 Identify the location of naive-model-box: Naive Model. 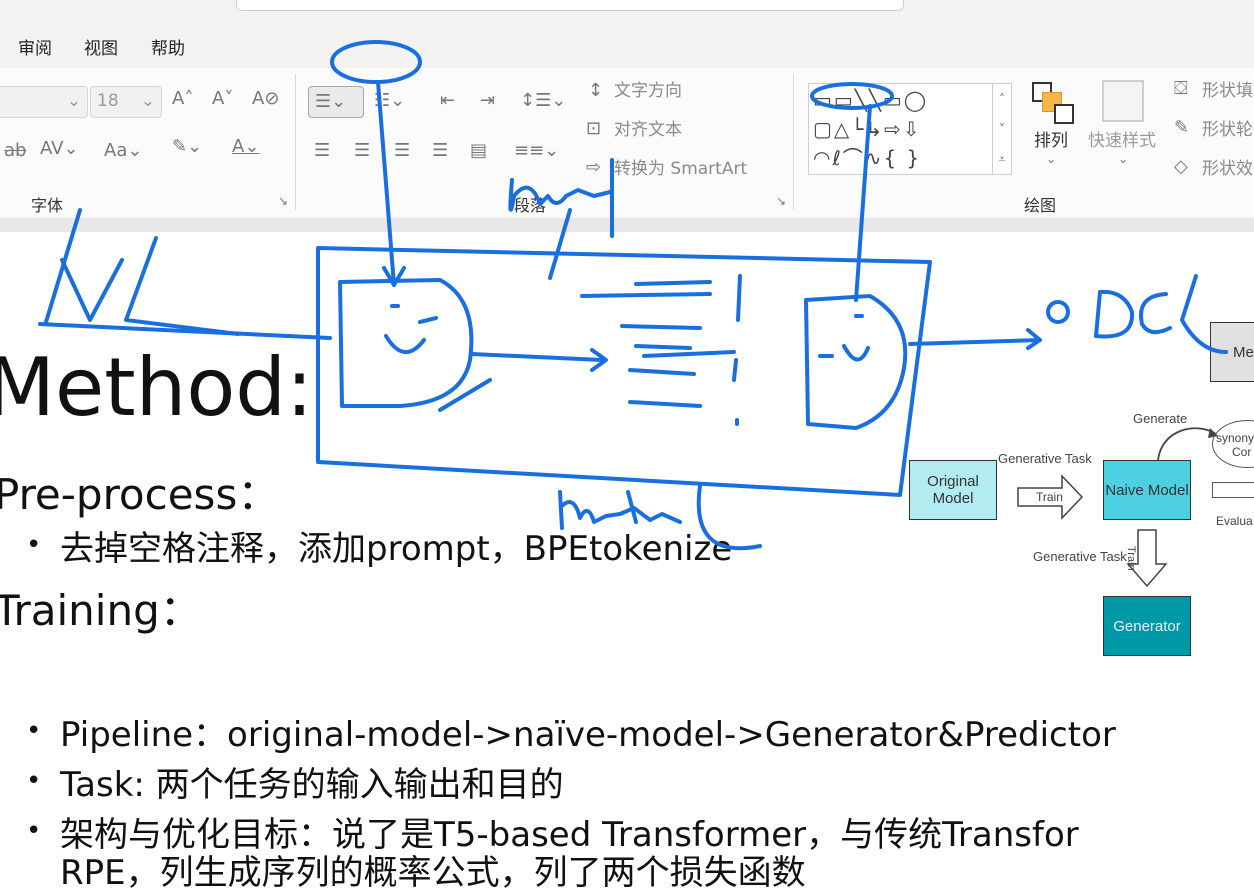
(1147, 490).